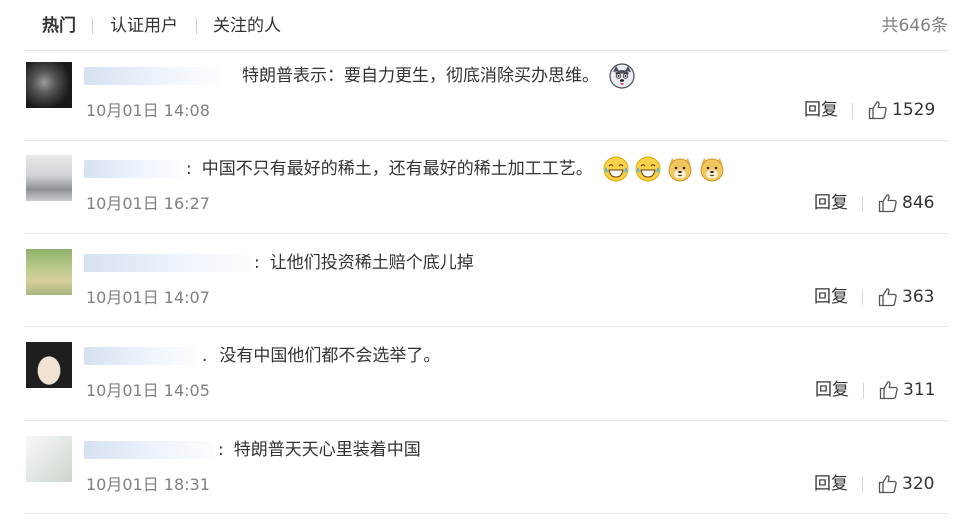 The image size is (972, 528). I want to click on like-button: 311, so click(909, 390).